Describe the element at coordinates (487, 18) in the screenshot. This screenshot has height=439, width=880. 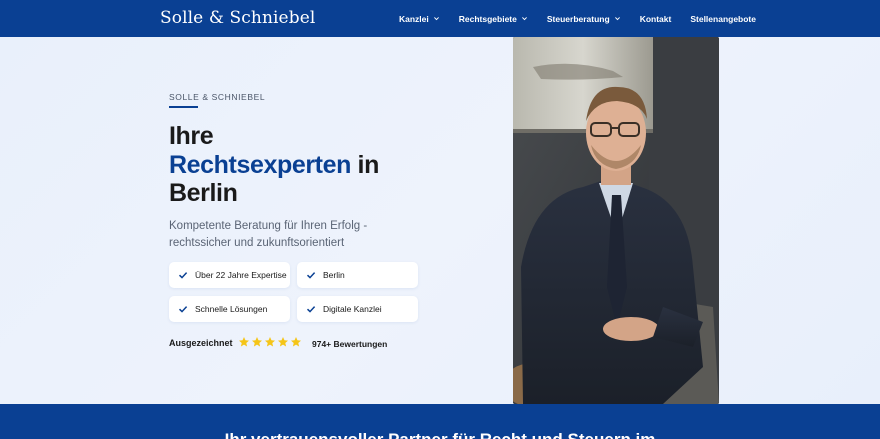
I see `nav-item-label: Rechtsgebiete` at that location.